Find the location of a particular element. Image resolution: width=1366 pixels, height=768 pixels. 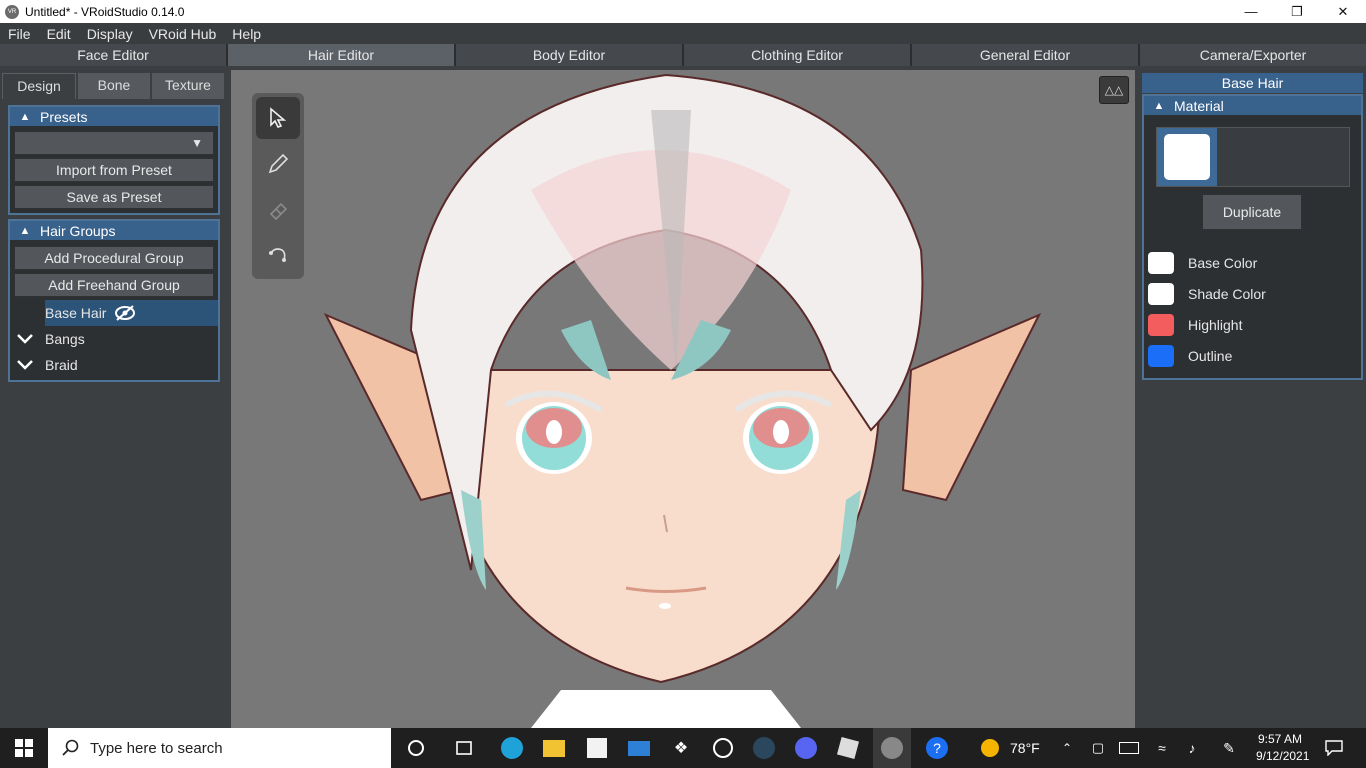

task-view-icon is located at coordinates (464, 748).